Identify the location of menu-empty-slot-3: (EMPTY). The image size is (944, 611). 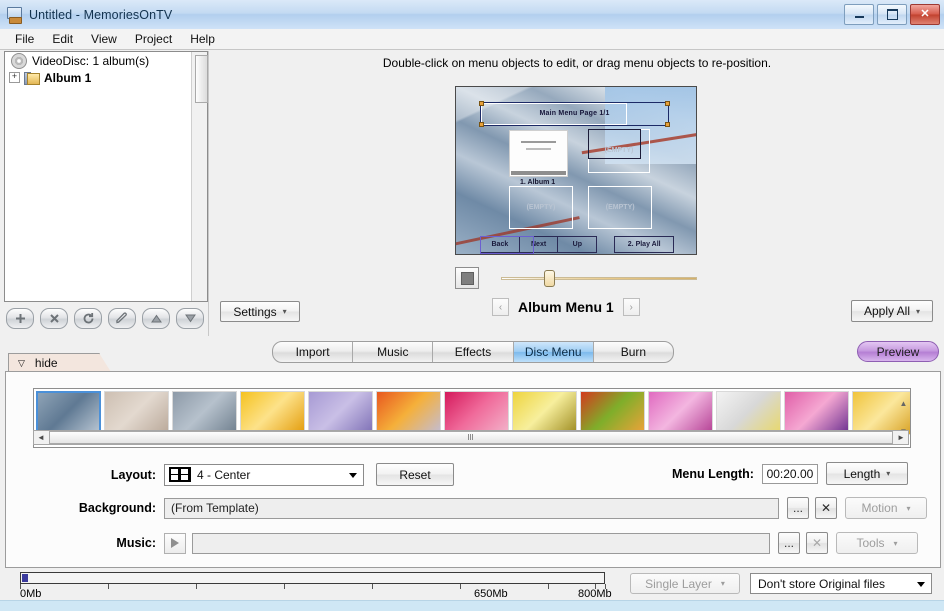
(541, 207).